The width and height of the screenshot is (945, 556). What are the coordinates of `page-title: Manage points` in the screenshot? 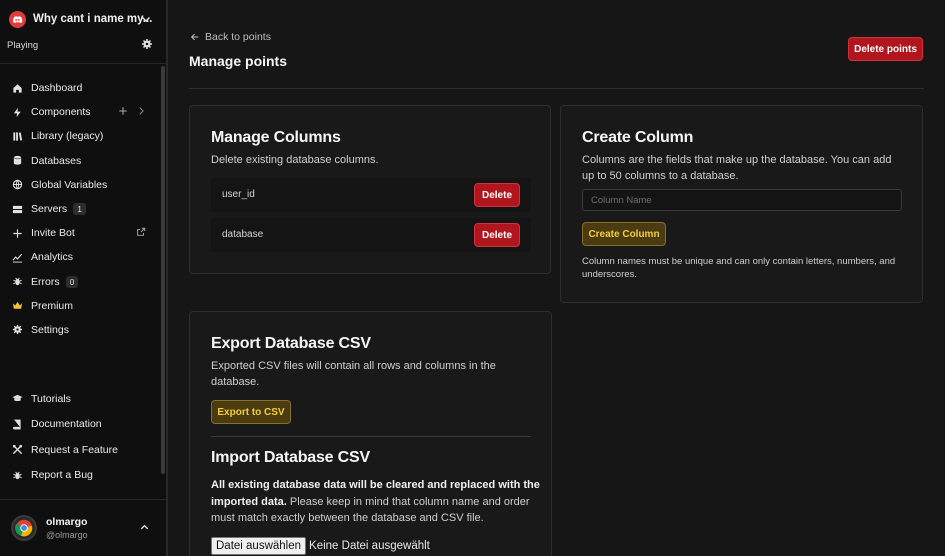 It's located at (238, 61).